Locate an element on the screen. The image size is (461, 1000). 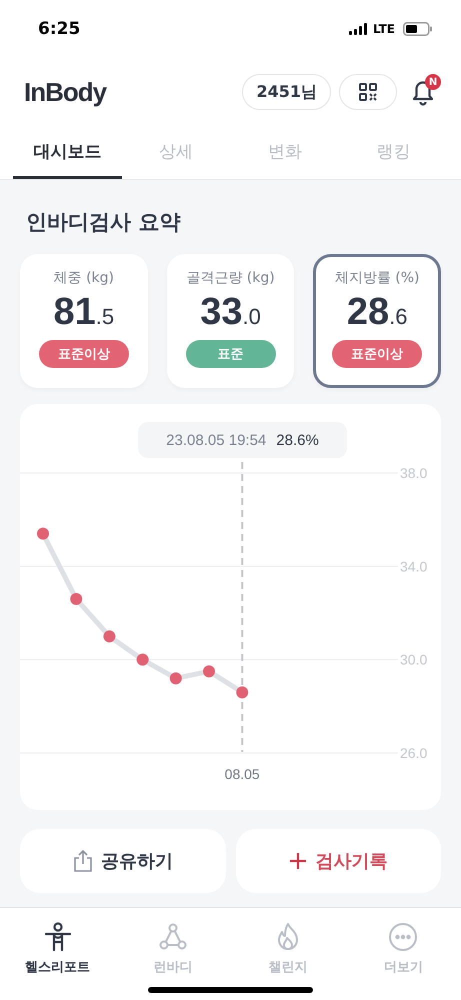
y-tick-label: 26.0 is located at coordinates (414, 753).